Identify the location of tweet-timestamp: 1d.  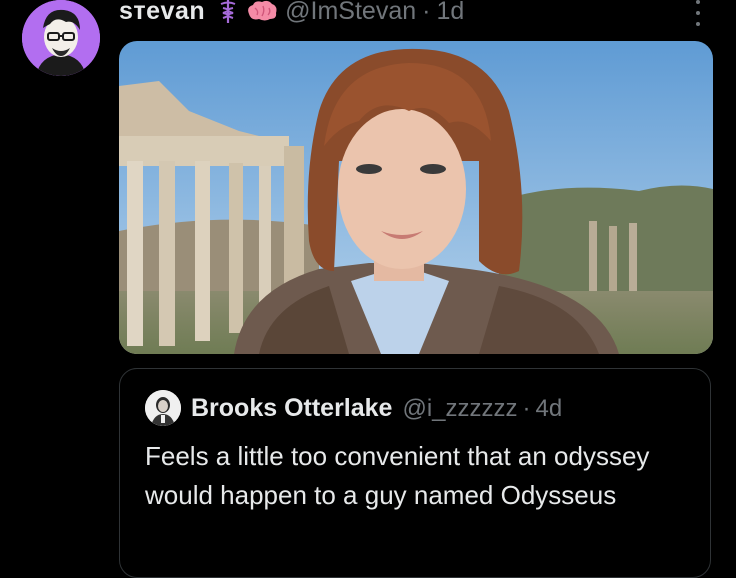
(450, 13).